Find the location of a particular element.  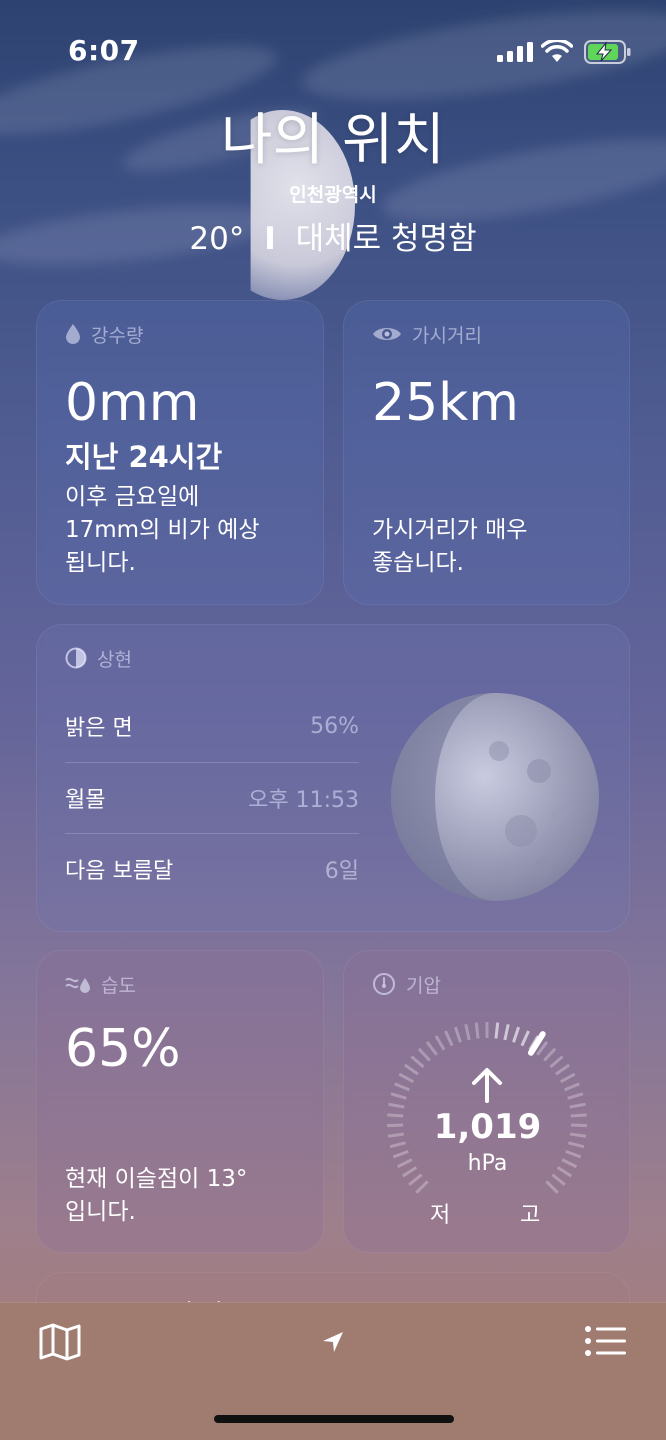

pressure-title: 기압 is located at coordinates (423, 985).